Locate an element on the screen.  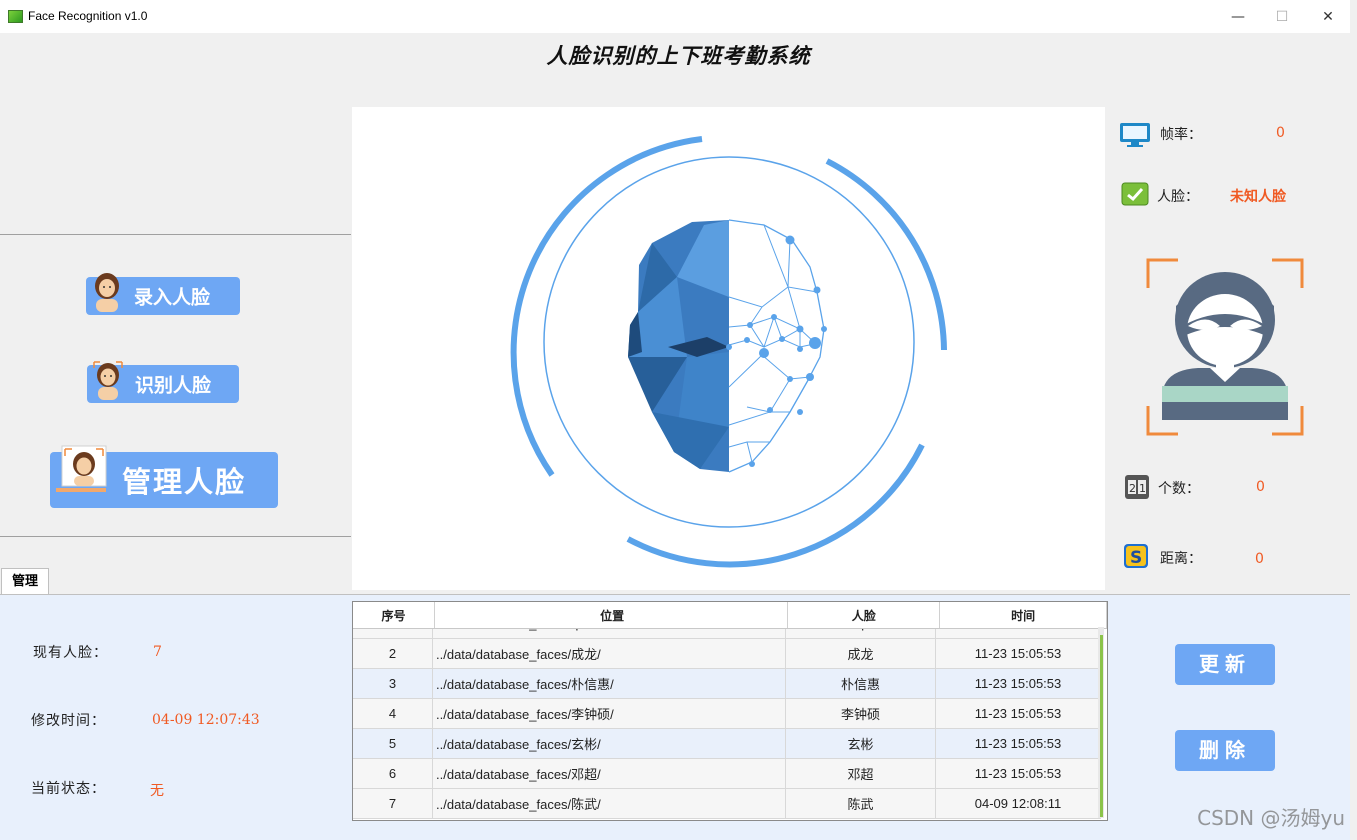
divider-top is located at coordinates (175, 234).